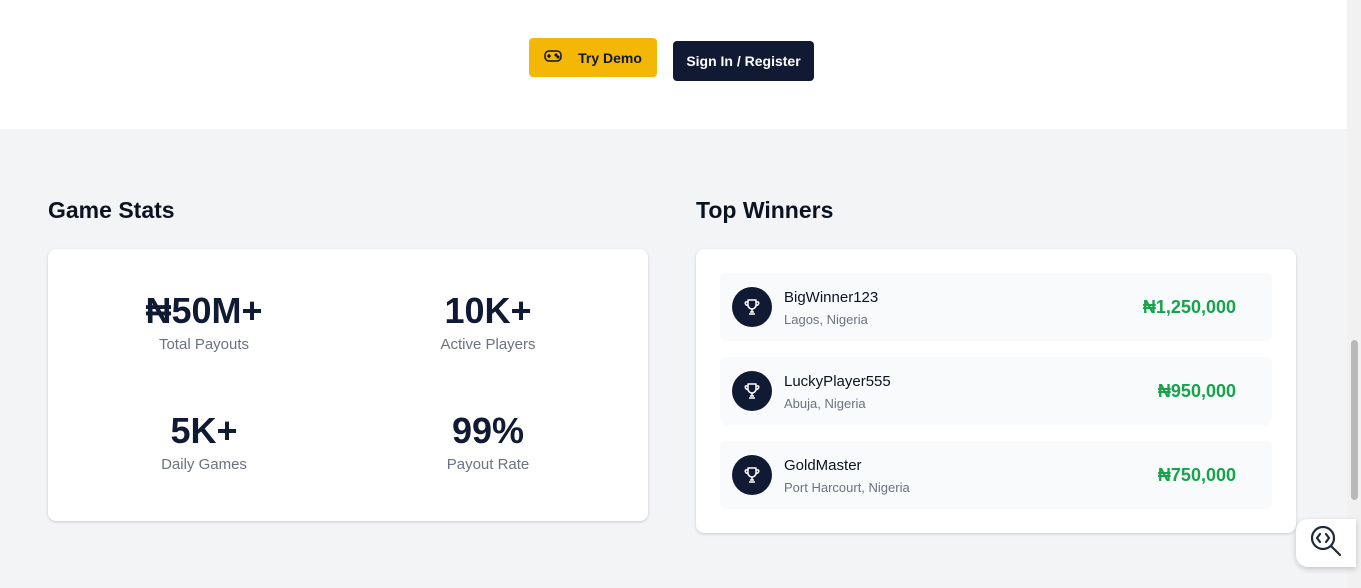  I want to click on try-demo-label: Try Demo, so click(610, 57).